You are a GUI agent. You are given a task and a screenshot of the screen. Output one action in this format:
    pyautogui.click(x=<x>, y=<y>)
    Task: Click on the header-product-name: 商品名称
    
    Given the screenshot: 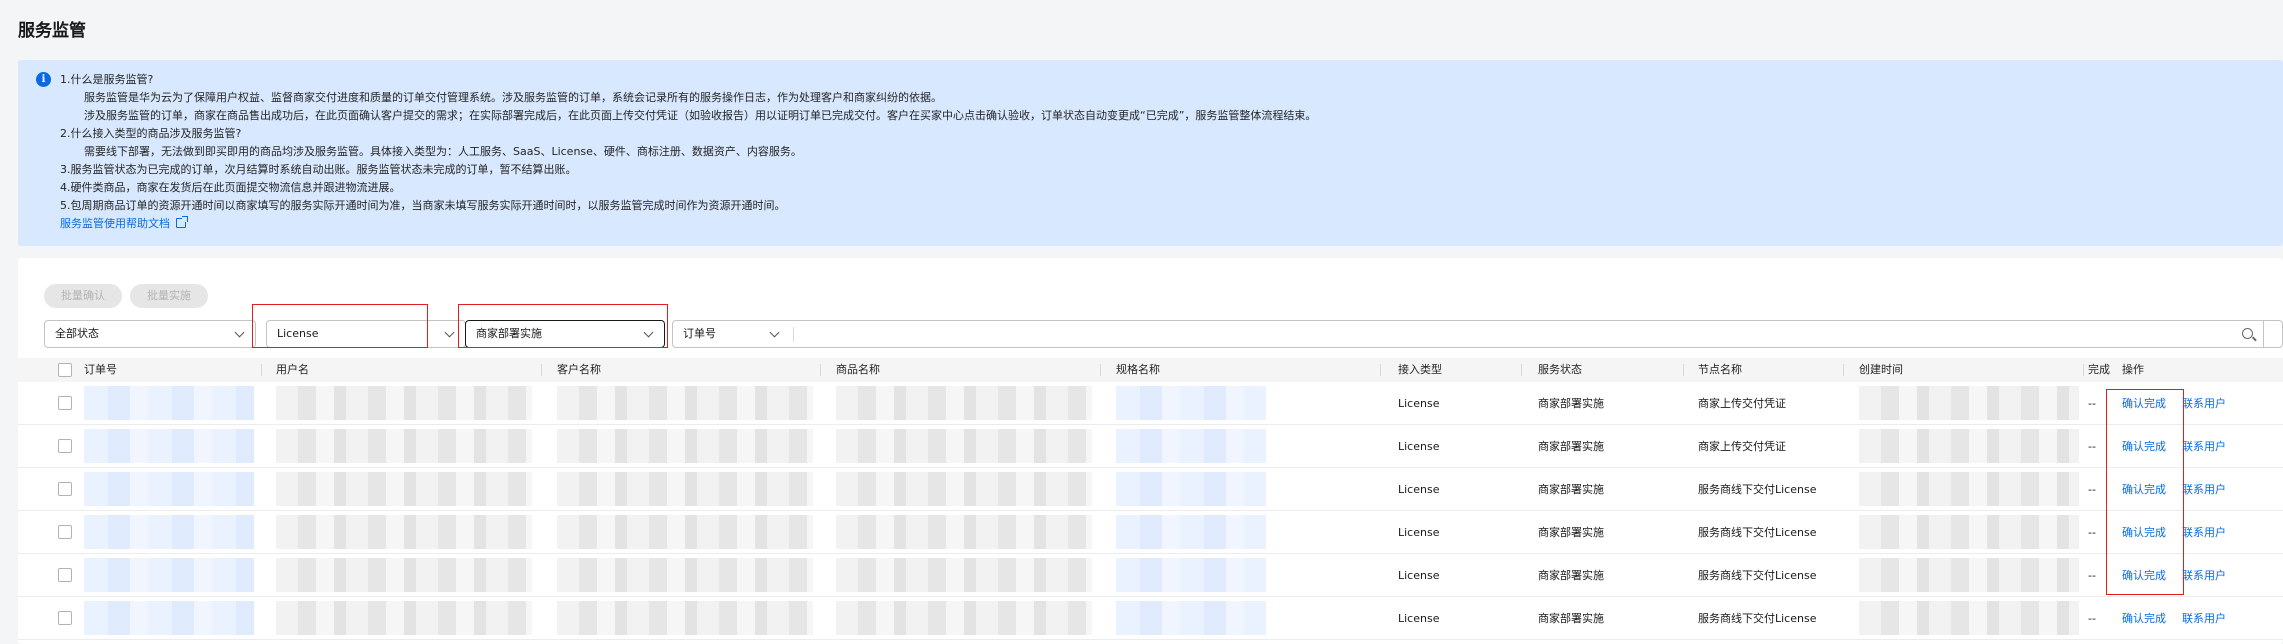 What is the action you would take?
    pyautogui.click(x=858, y=369)
    